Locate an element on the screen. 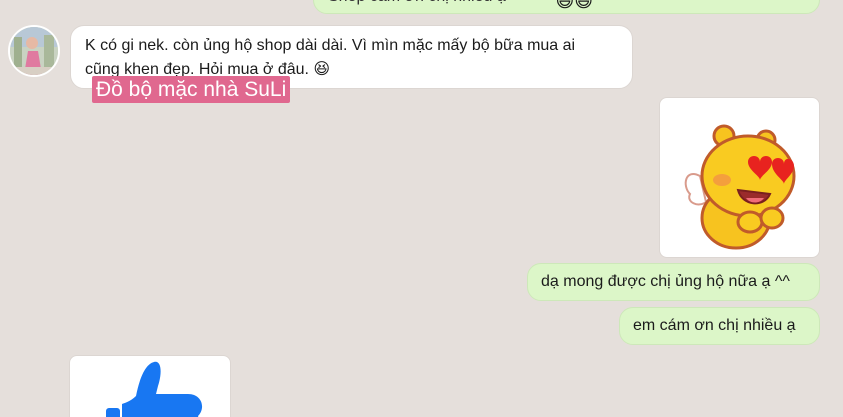 Image resolution: width=843 pixels, height=417 pixels. watermark-label: Đồ bộ mặc nhà SuLi is located at coordinates (191, 89).